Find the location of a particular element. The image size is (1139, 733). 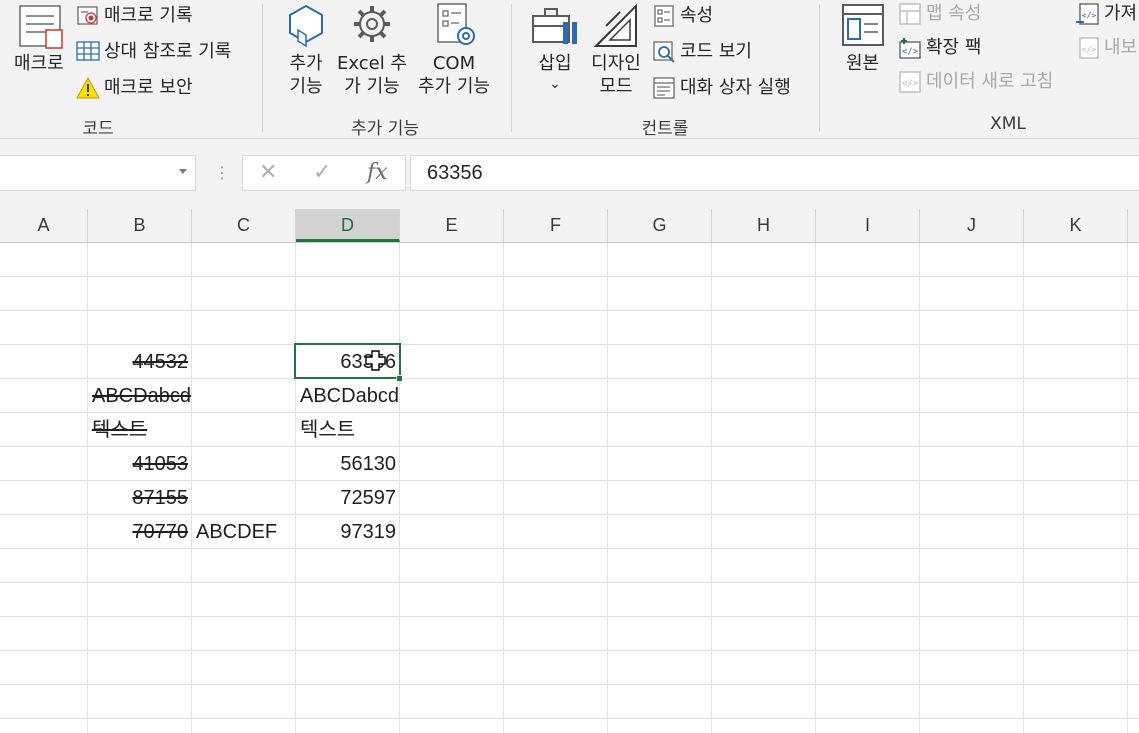

refresh-data-icon: </> is located at coordinates (910, 82).